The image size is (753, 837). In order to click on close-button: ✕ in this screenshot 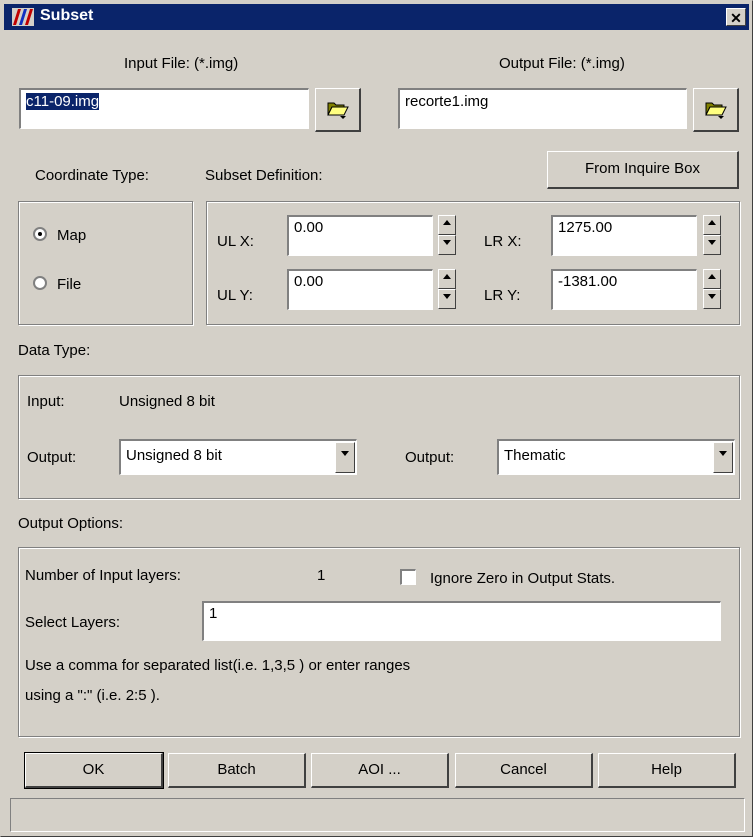, I will do `click(736, 17)`.